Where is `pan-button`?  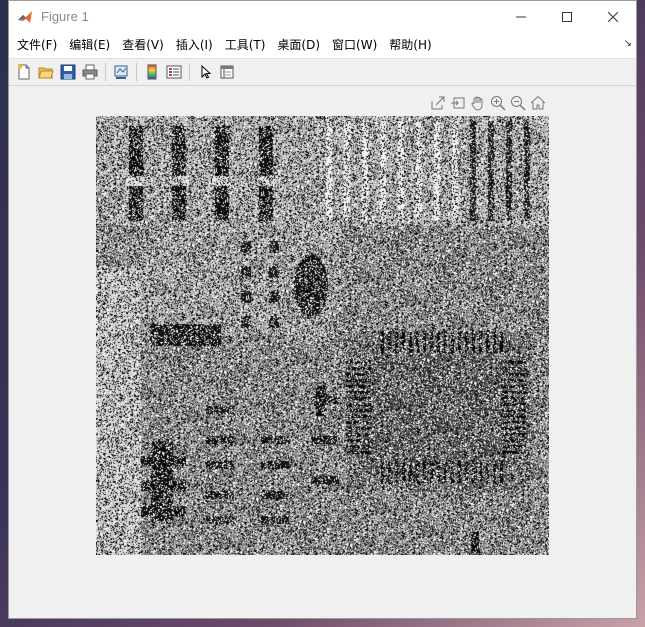 pan-button is located at coordinates (478, 103).